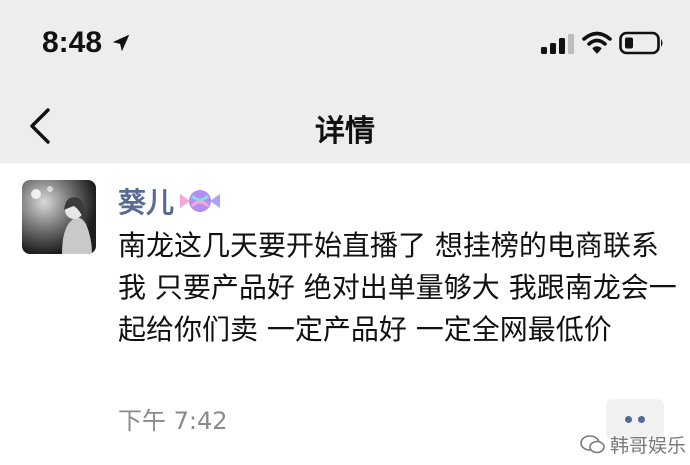 This screenshot has height=465, width=690. I want to click on location-arrow-icon, so click(121, 43).